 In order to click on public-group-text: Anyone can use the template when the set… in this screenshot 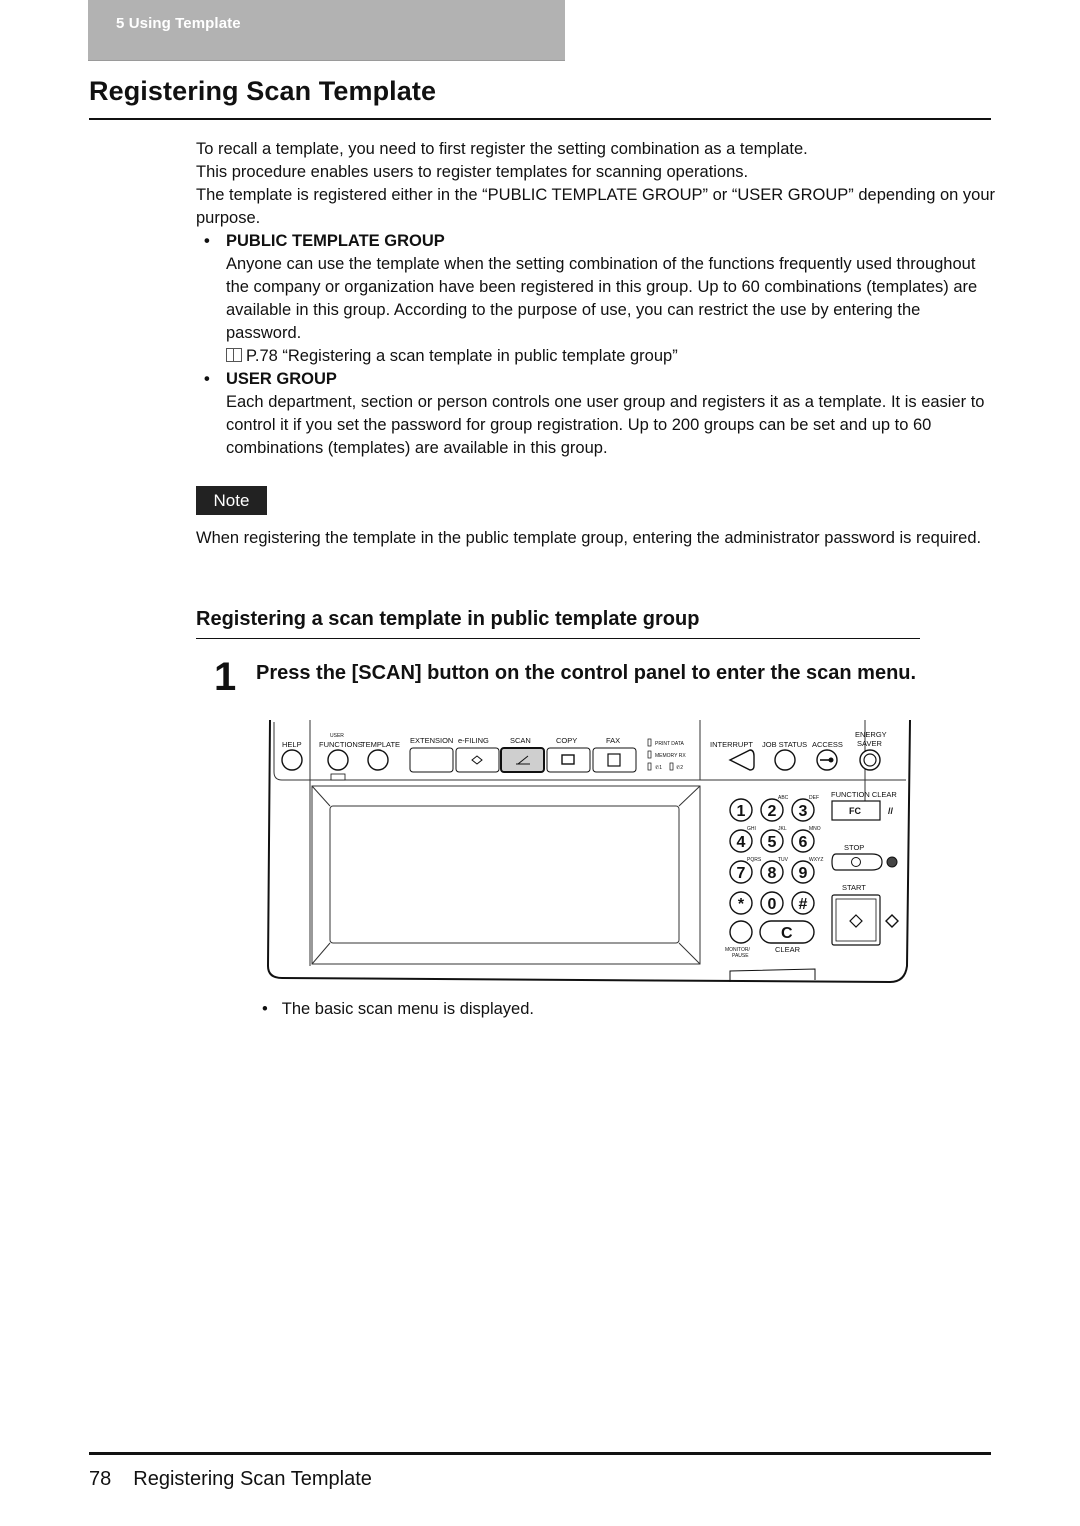, I will do `click(602, 298)`.